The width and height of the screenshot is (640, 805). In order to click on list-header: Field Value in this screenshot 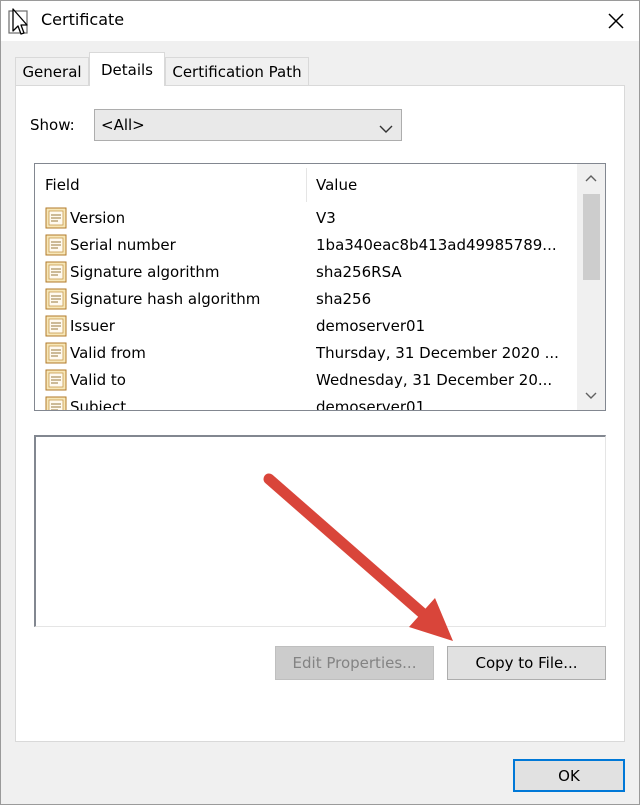, I will do `click(306, 184)`.